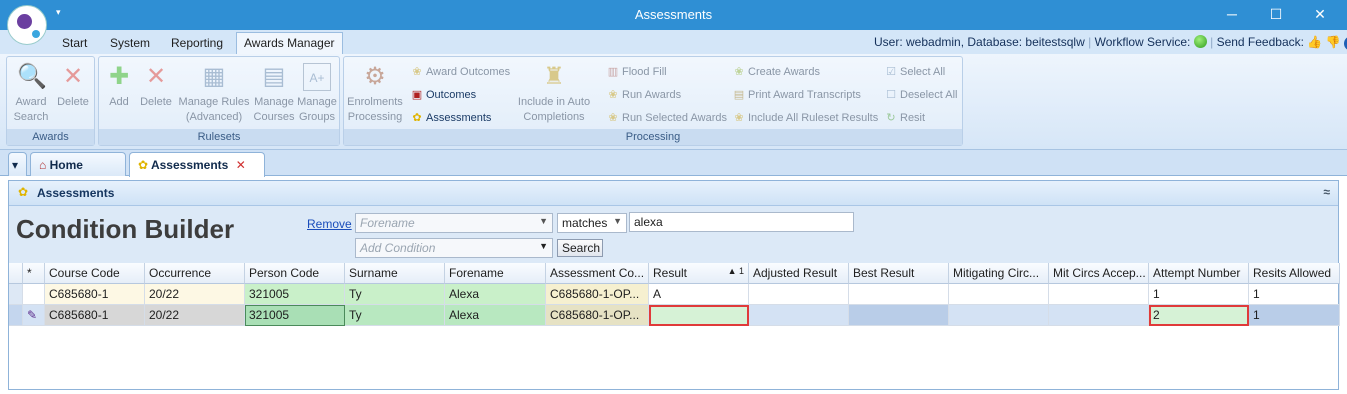 The width and height of the screenshot is (1347, 394). Describe the element at coordinates (799, 273) in the screenshot. I see `column-header-adjusted-result: Adjusted Result` at that location.